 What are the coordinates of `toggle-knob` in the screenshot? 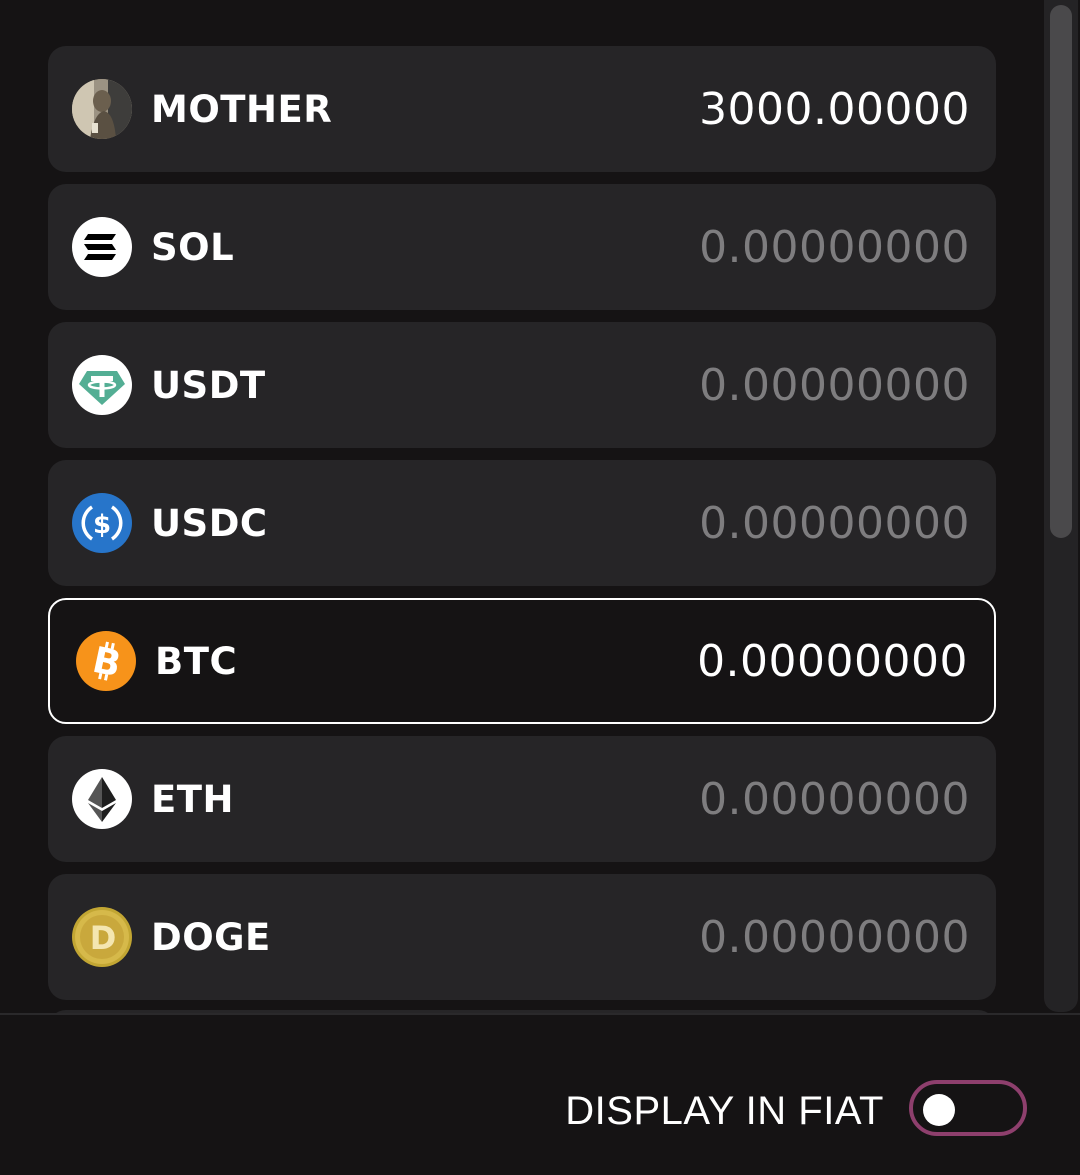 It's located at (939, 1110).